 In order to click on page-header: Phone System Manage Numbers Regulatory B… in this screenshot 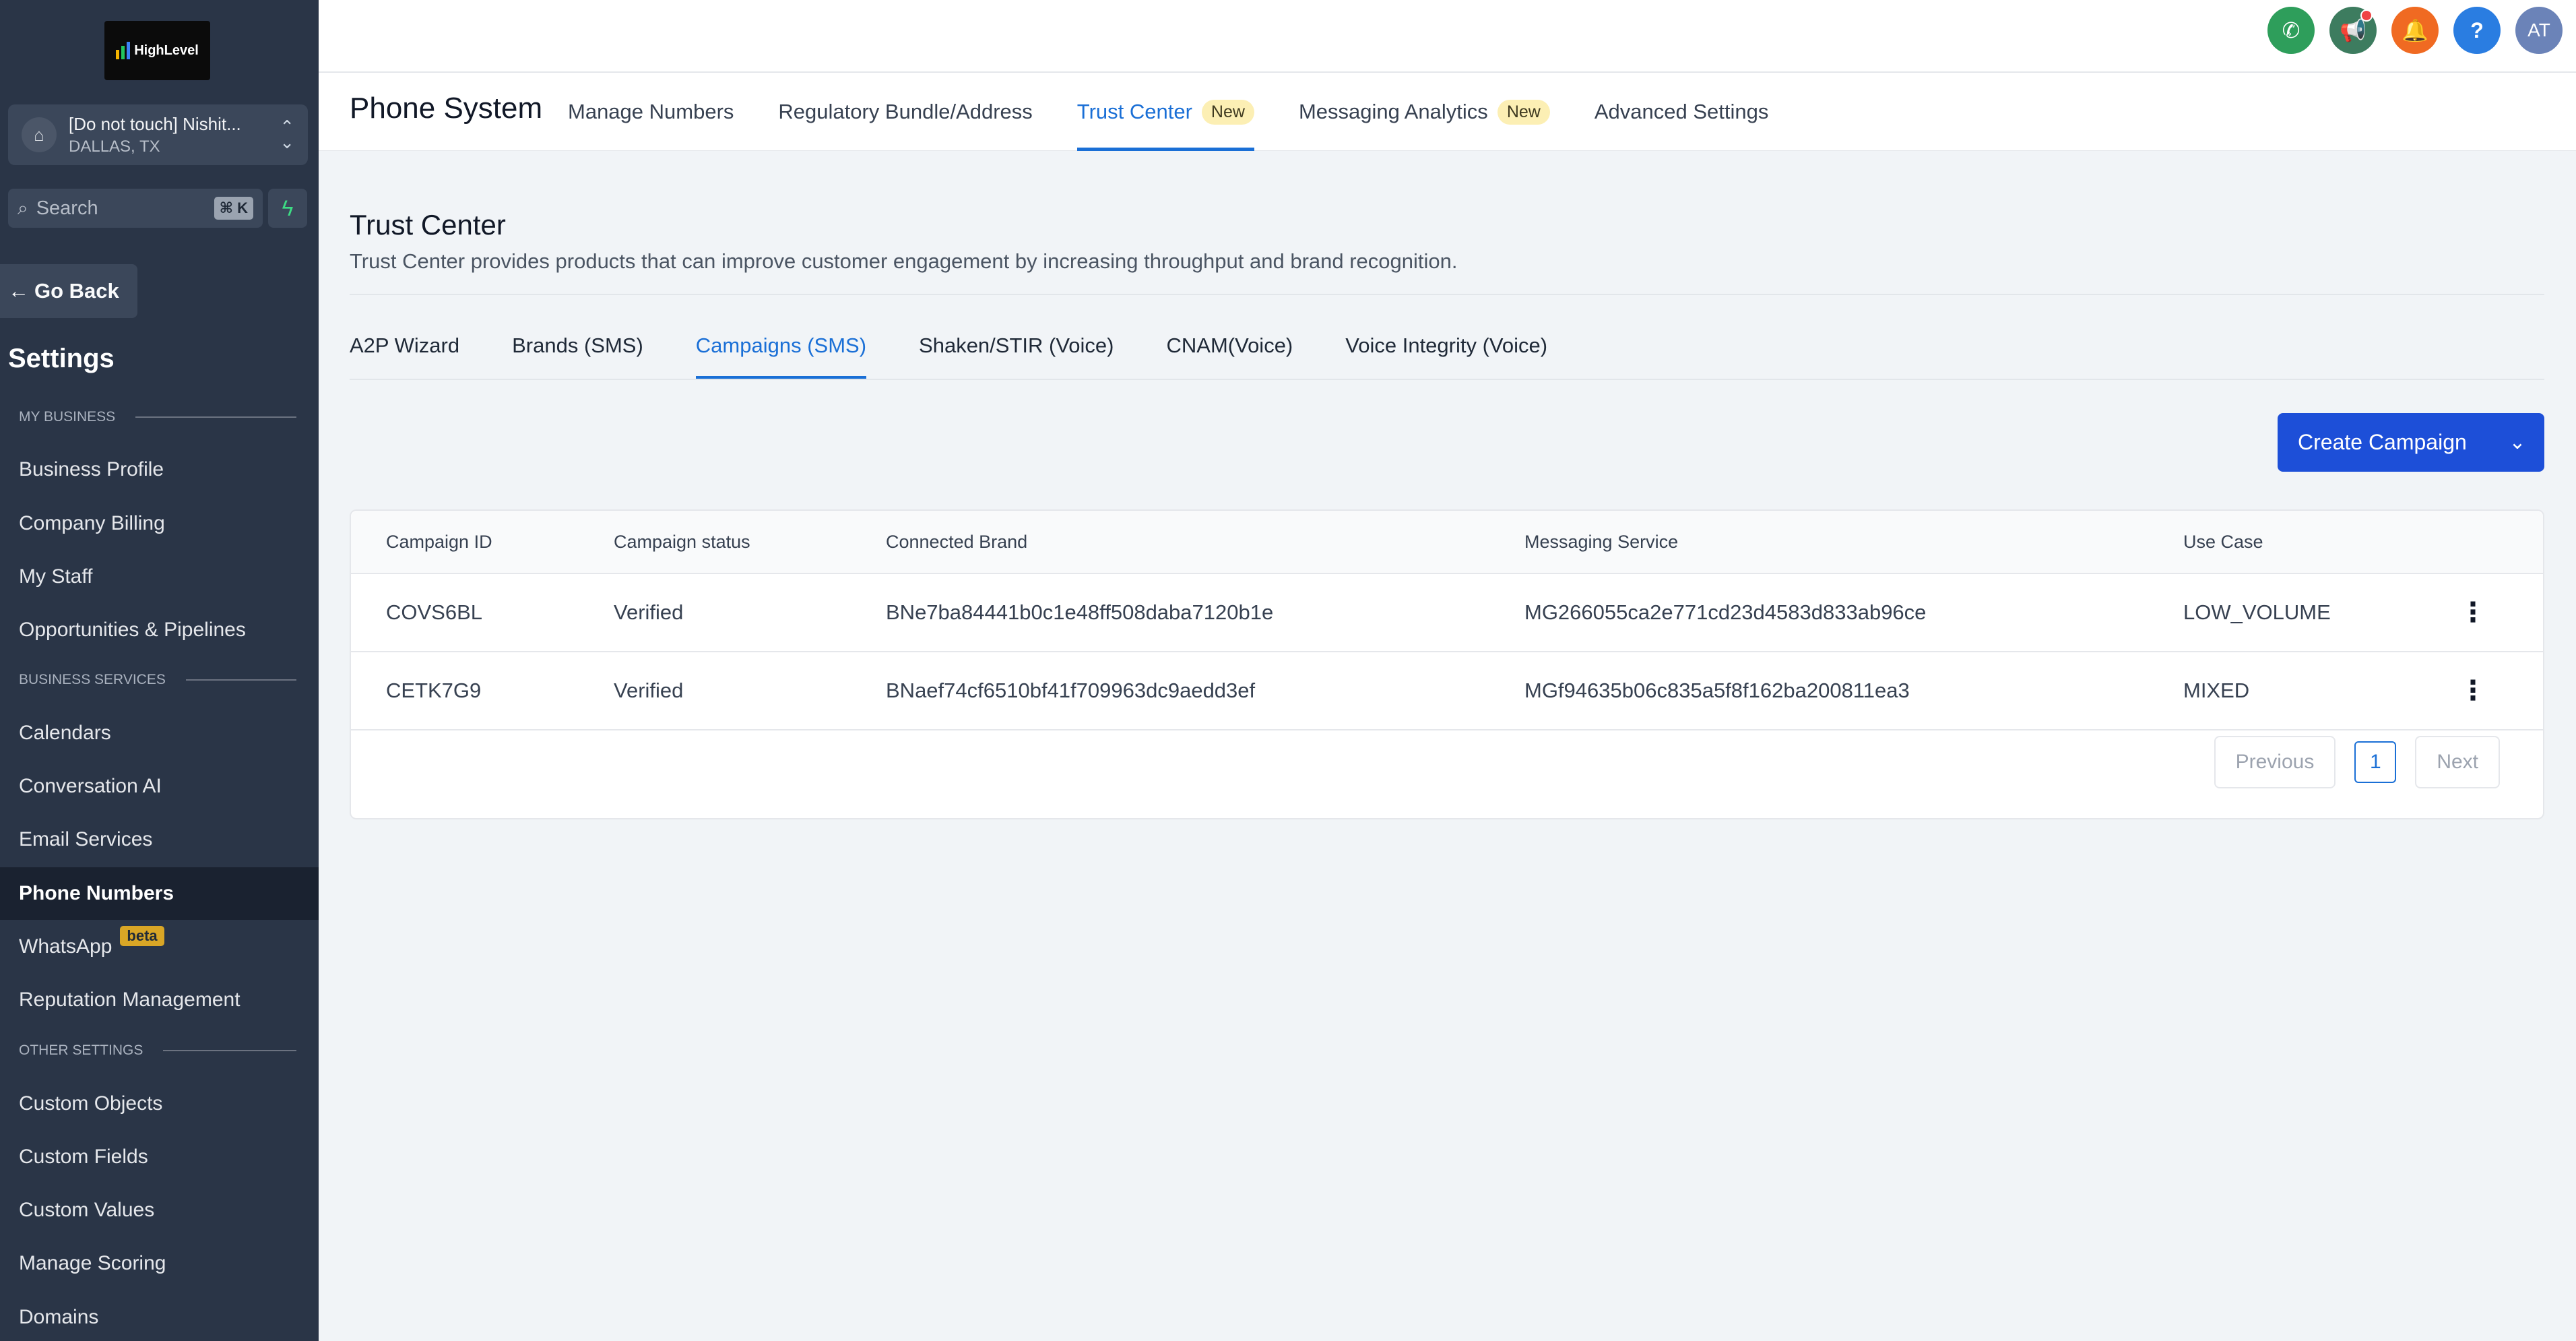, I will do `click(1447, 112)`.